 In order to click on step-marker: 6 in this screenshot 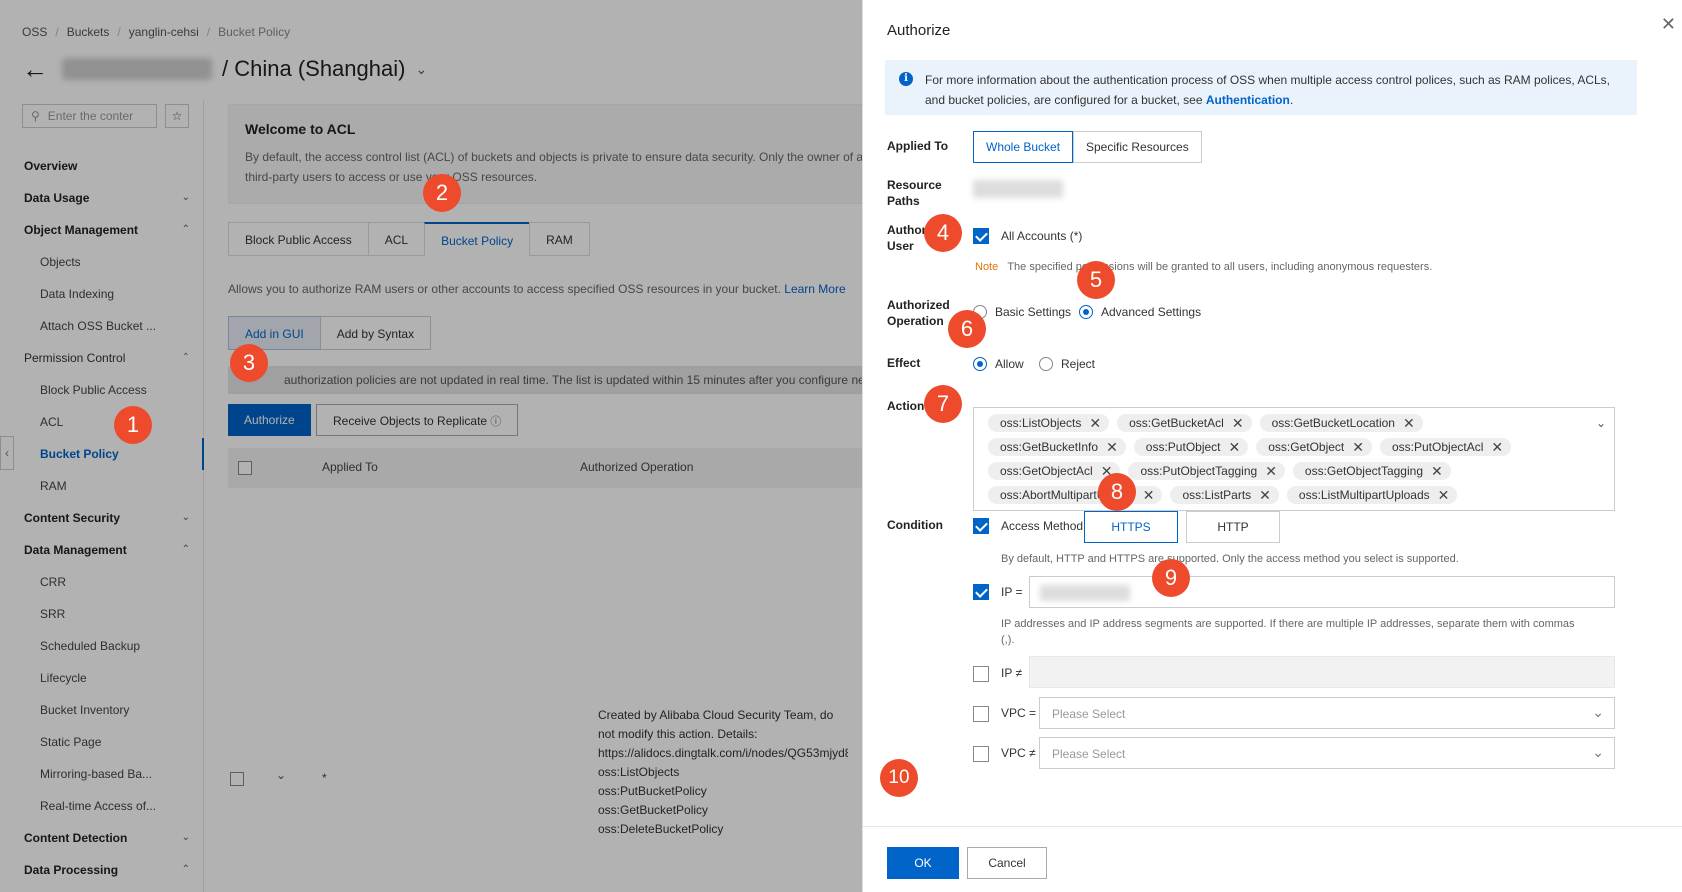, I will do `click(967, 329)`.